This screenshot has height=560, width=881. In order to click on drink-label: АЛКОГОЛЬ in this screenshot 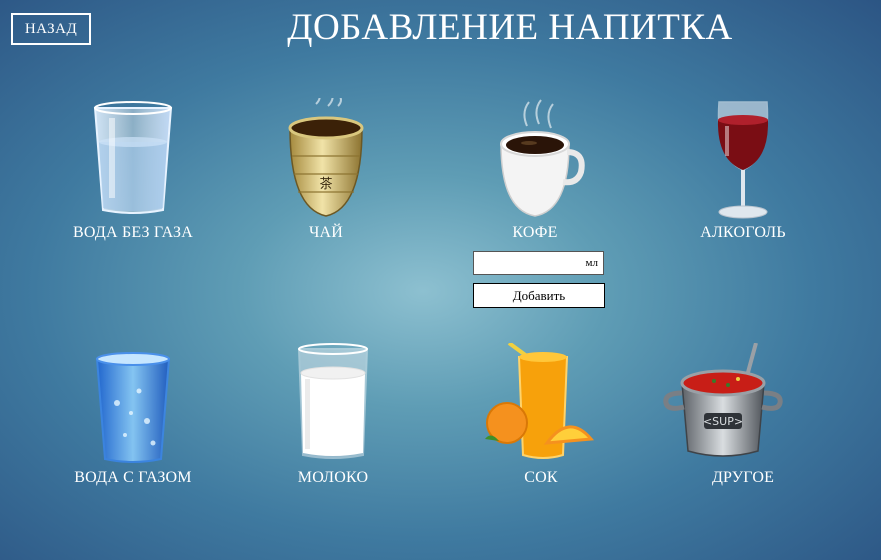, I will do `click(743, 232)`.